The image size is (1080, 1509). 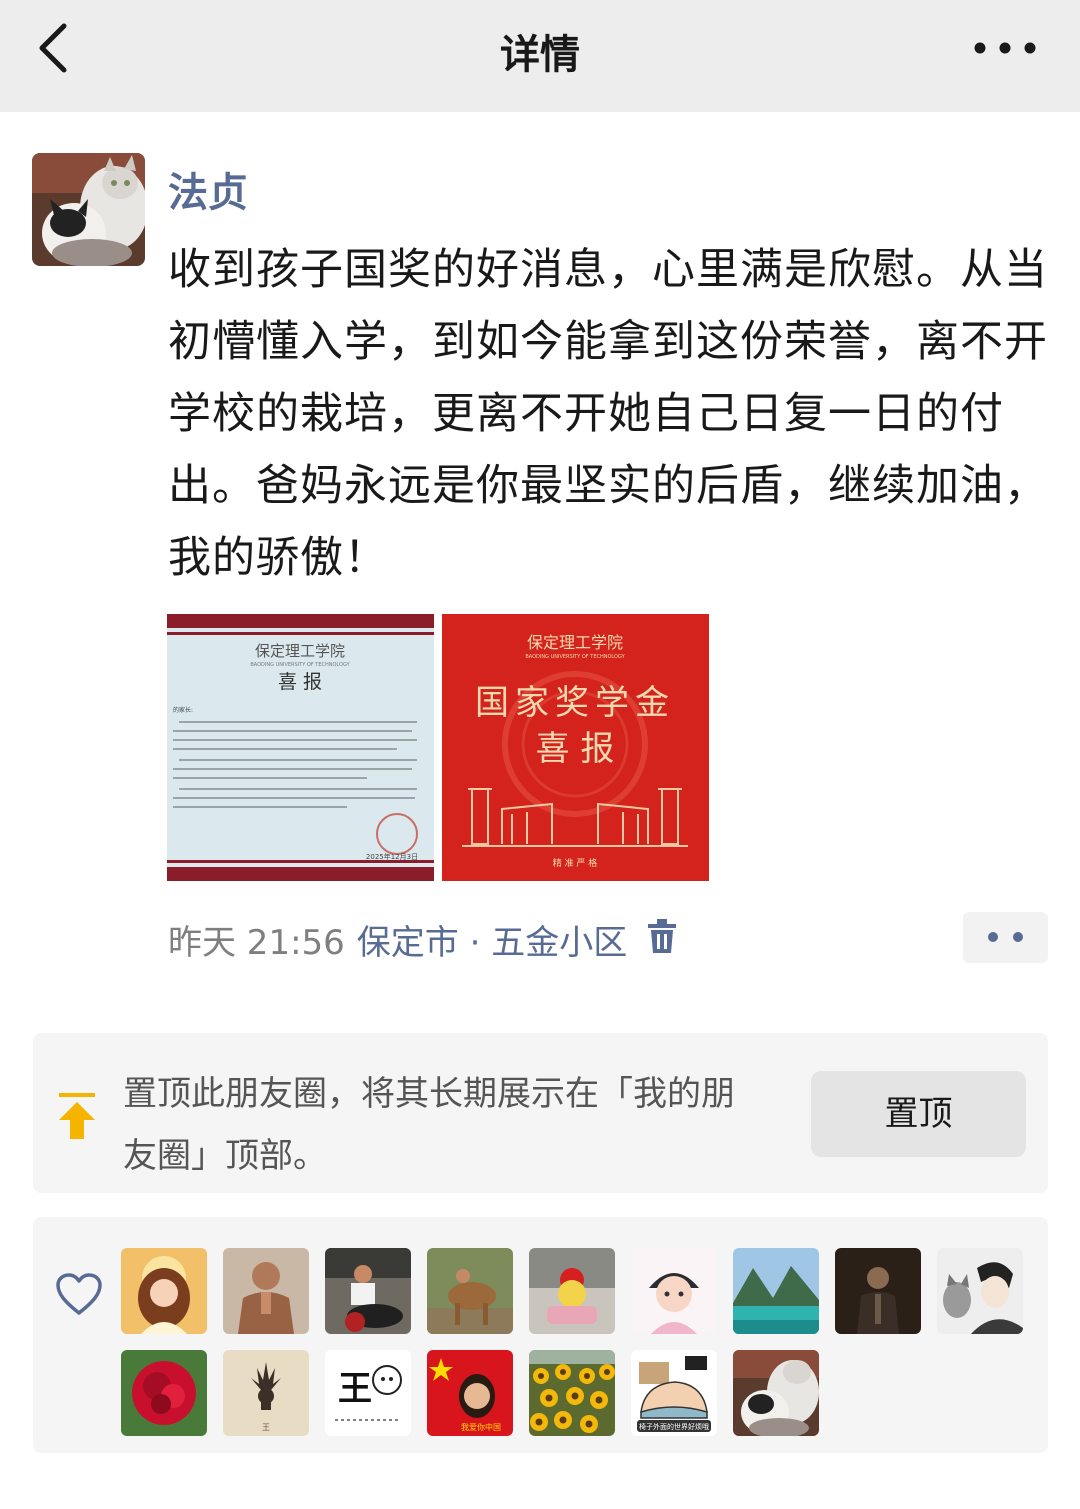 What do you see at coordinates (575, 642) in the screenshot?
I see `photo2-school: 保定理工学院` at bounding box center [575, 642].